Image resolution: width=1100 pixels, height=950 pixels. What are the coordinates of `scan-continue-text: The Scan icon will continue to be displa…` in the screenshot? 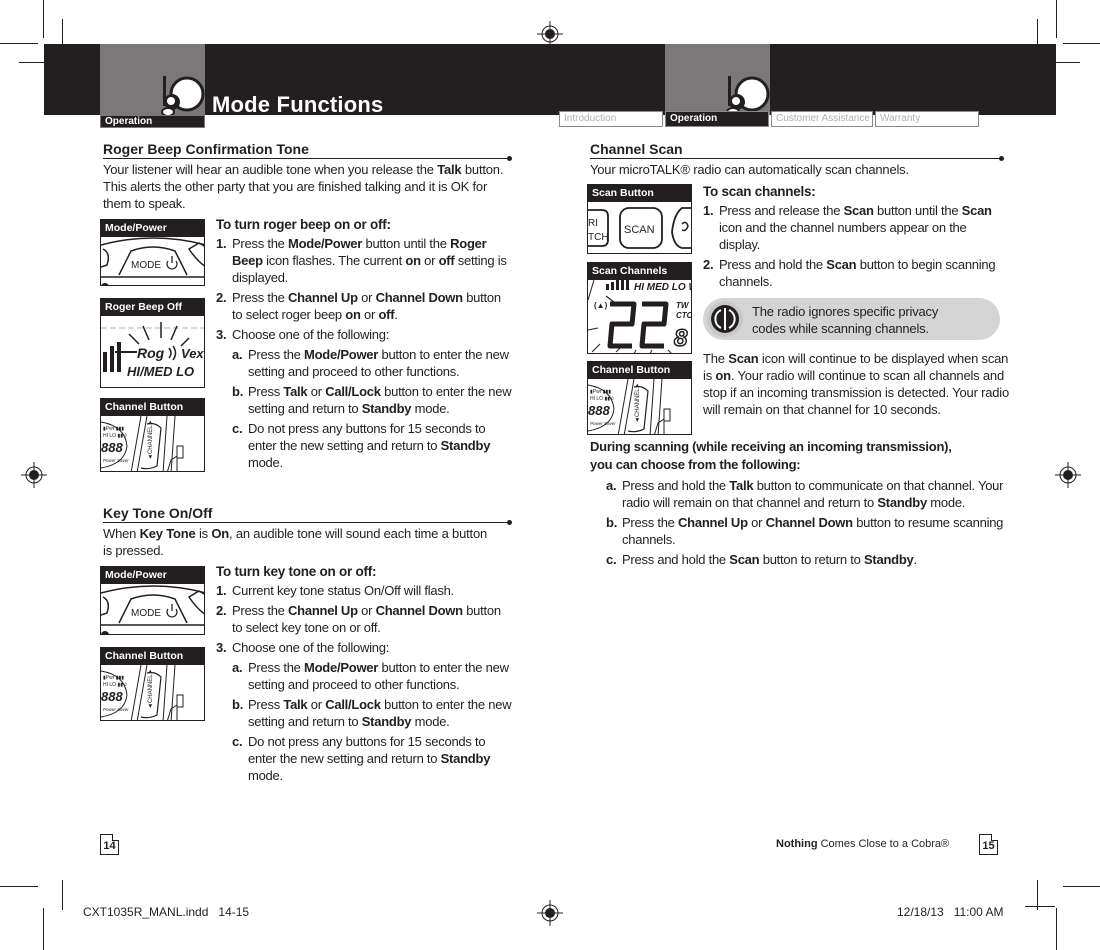 It's located at (858, 384).